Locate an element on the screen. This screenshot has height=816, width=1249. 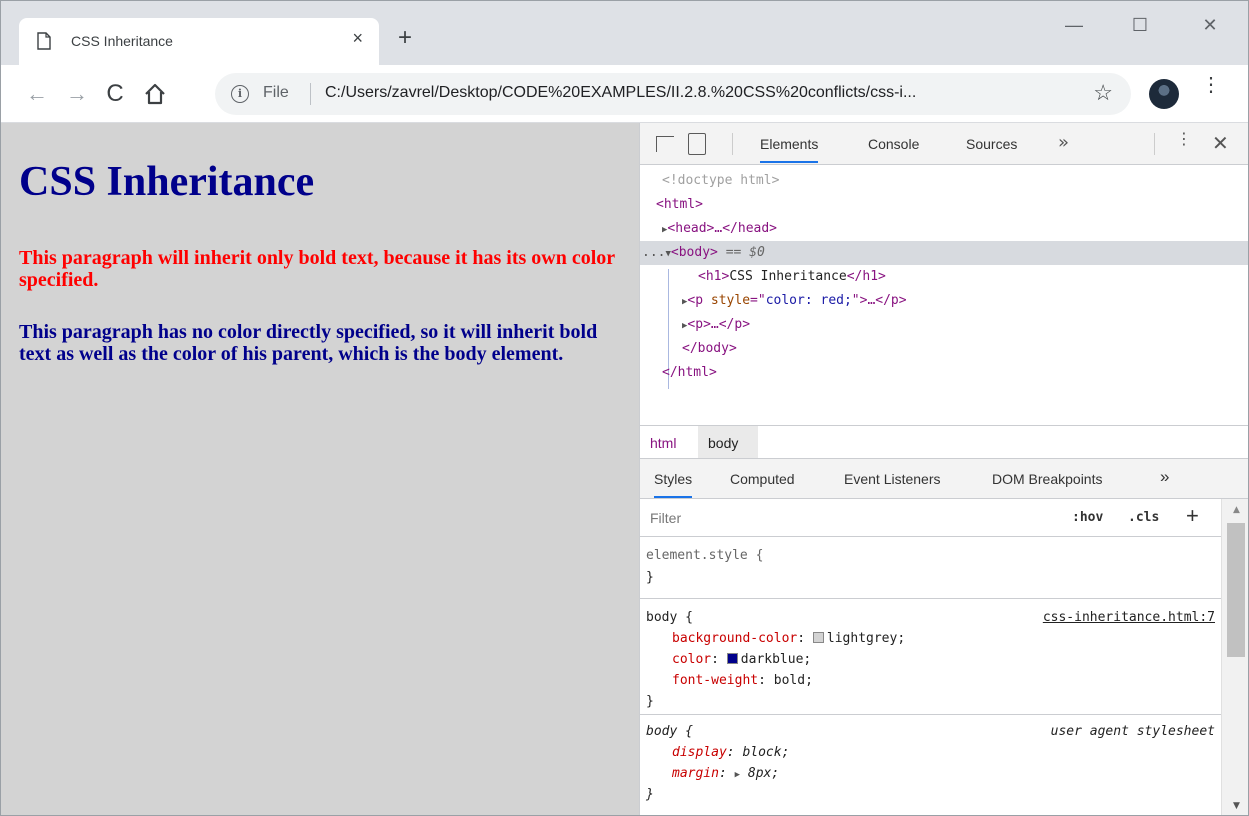
tab-close-icon: × is located at coordinates (357, 38).